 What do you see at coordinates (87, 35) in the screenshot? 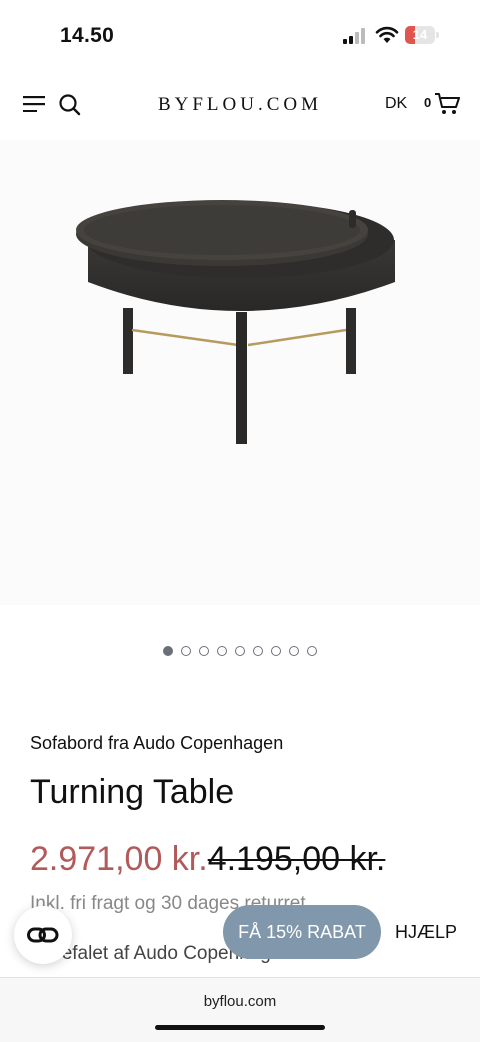
I see `status-time: 14.50` at bounding box center [87, 35].